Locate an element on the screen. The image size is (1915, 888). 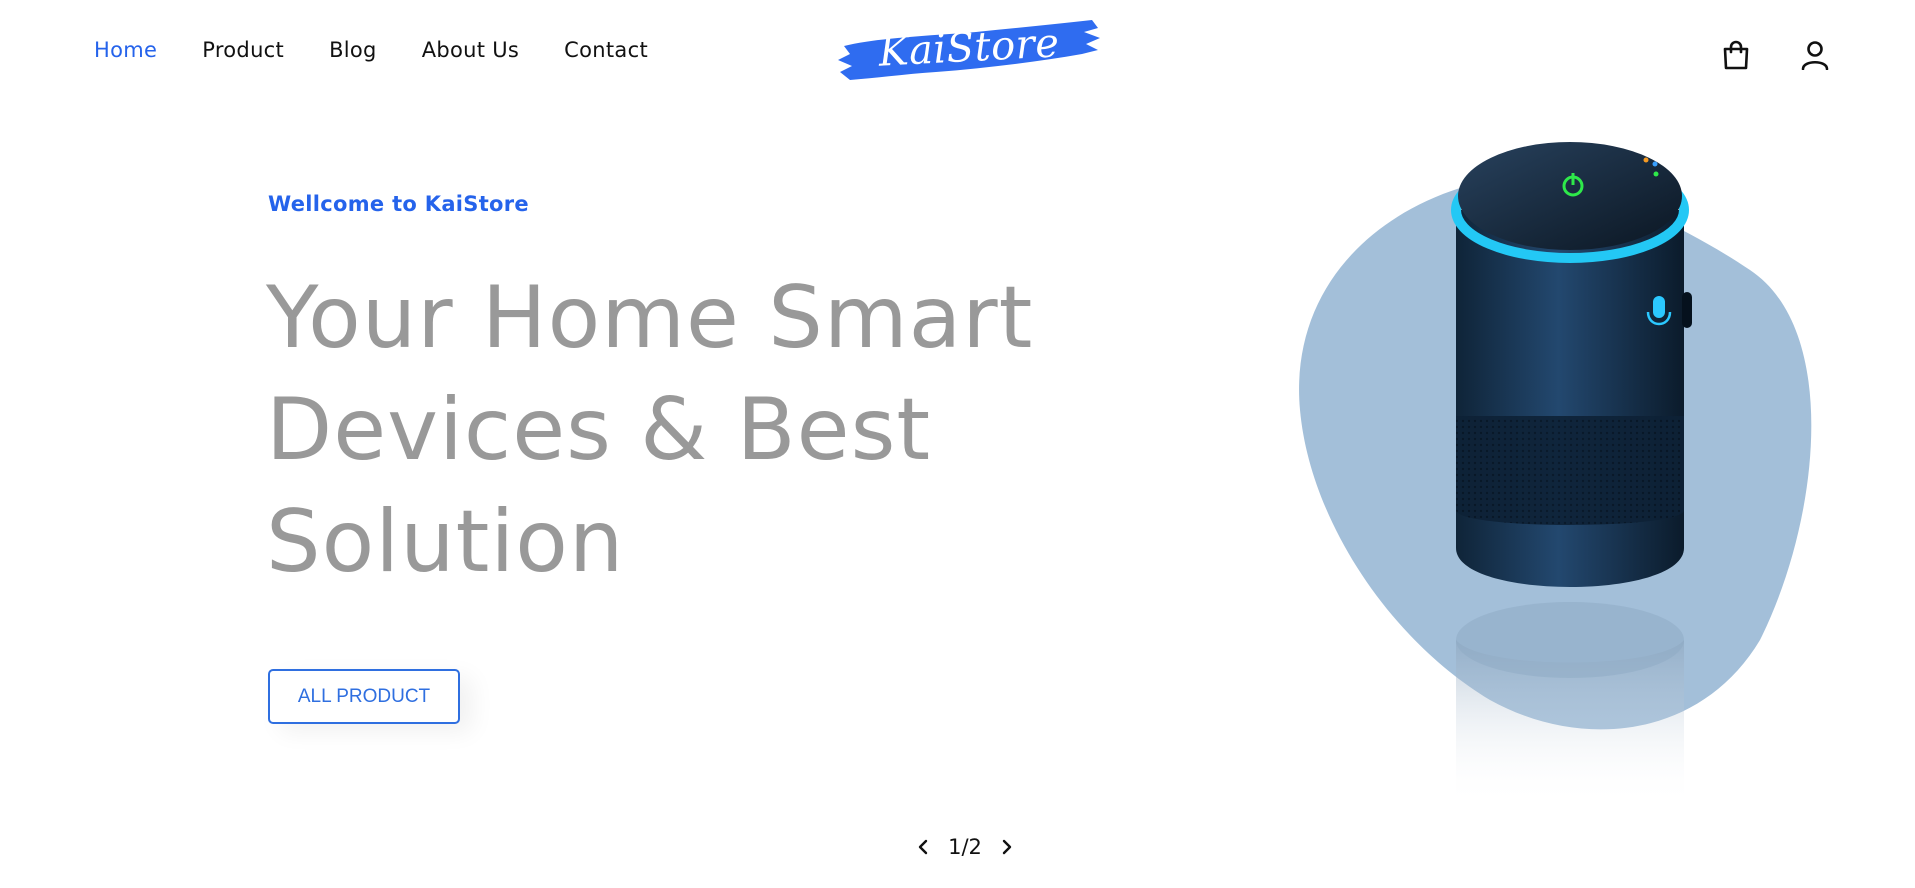
slide-counter: 1/2 is located at coordinates (965, 847).